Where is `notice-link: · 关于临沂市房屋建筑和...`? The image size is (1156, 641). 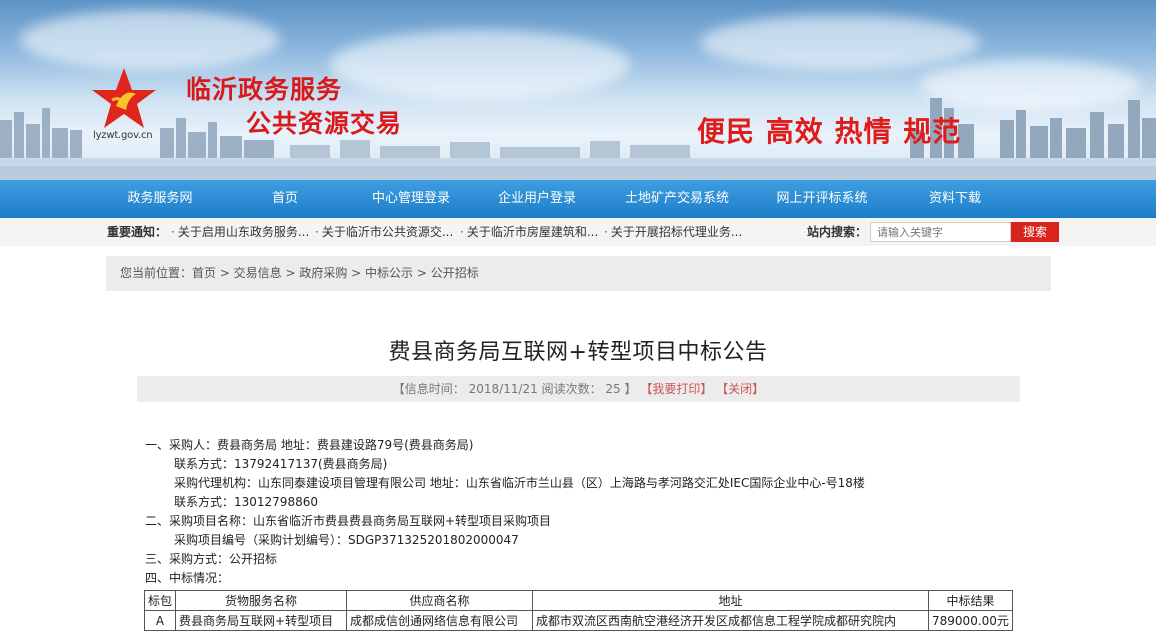
notice-link: · 关于临沂市房屋建筑和... is located at coordinates (529, 232).